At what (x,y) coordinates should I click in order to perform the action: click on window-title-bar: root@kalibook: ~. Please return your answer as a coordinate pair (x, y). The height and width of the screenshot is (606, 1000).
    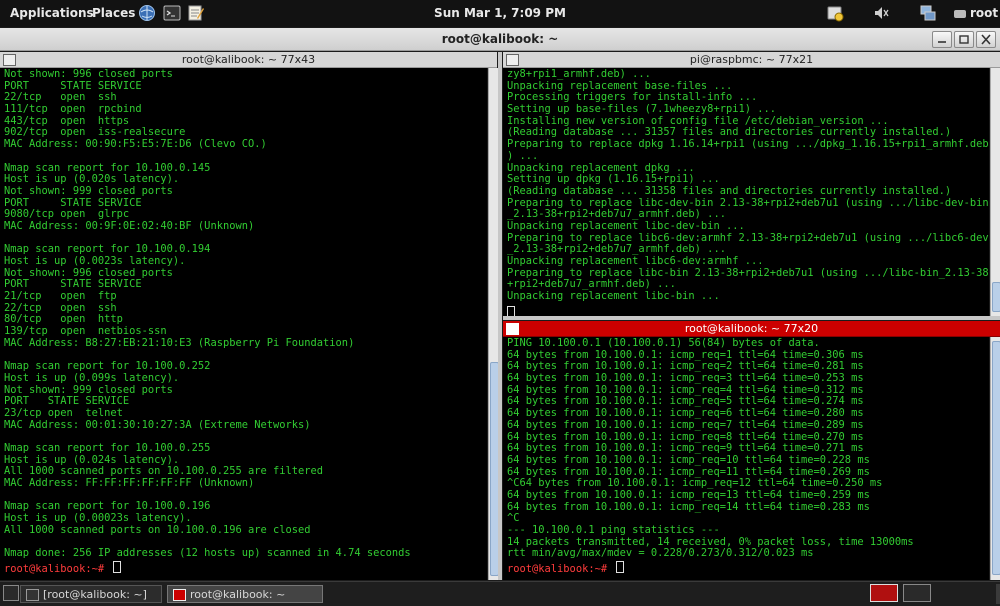
    Looking at the image, I should click on (500, 39).